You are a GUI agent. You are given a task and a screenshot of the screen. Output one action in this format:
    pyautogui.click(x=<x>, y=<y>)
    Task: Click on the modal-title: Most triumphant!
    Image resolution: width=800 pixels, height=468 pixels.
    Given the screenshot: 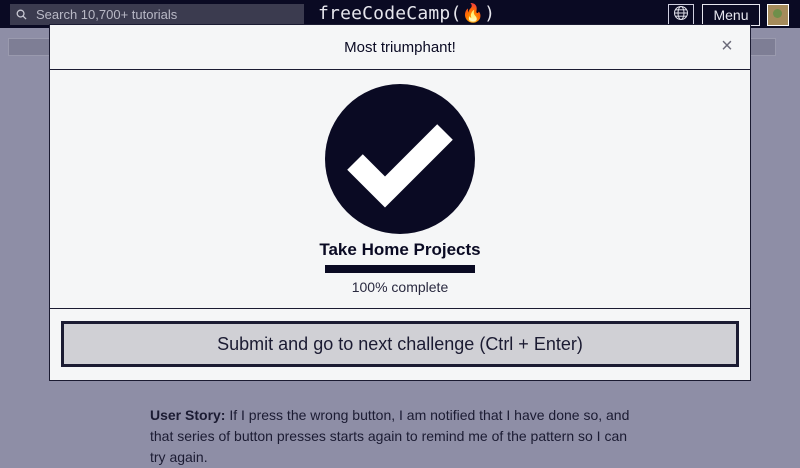 What is the action you would take?
    pyautogui.click(x=400, y=47)
    